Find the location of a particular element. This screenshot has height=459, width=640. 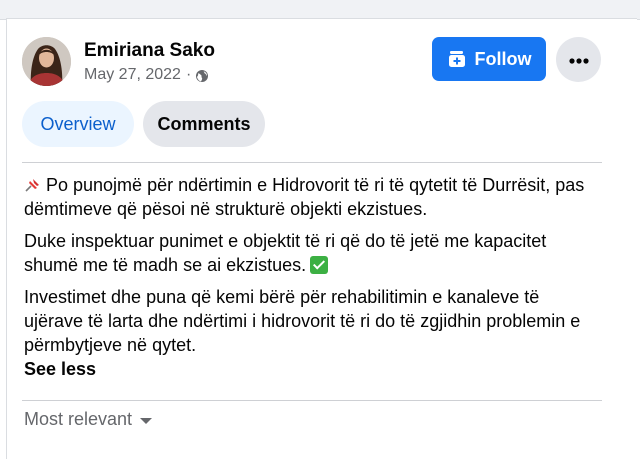

follow-button: Follow is located at coordinates (489, 59).